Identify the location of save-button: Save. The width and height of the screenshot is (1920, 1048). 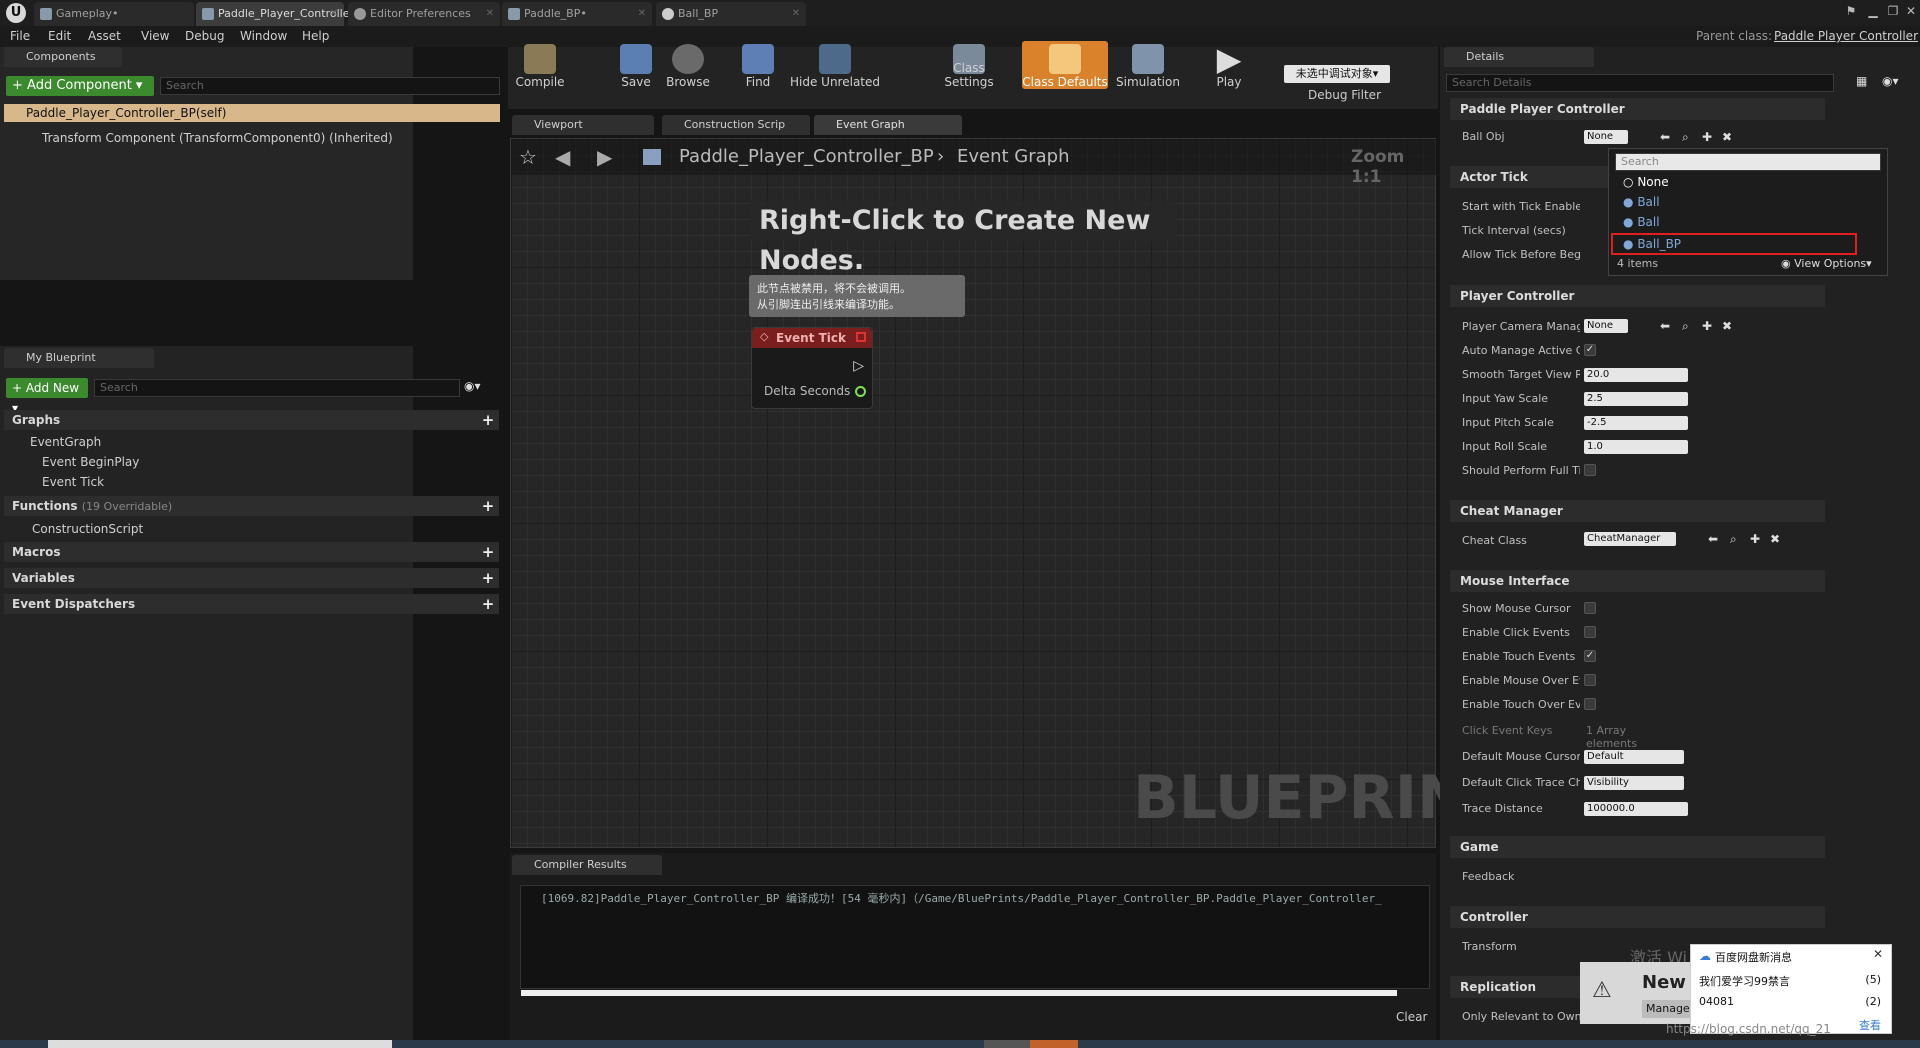
(636, 65).